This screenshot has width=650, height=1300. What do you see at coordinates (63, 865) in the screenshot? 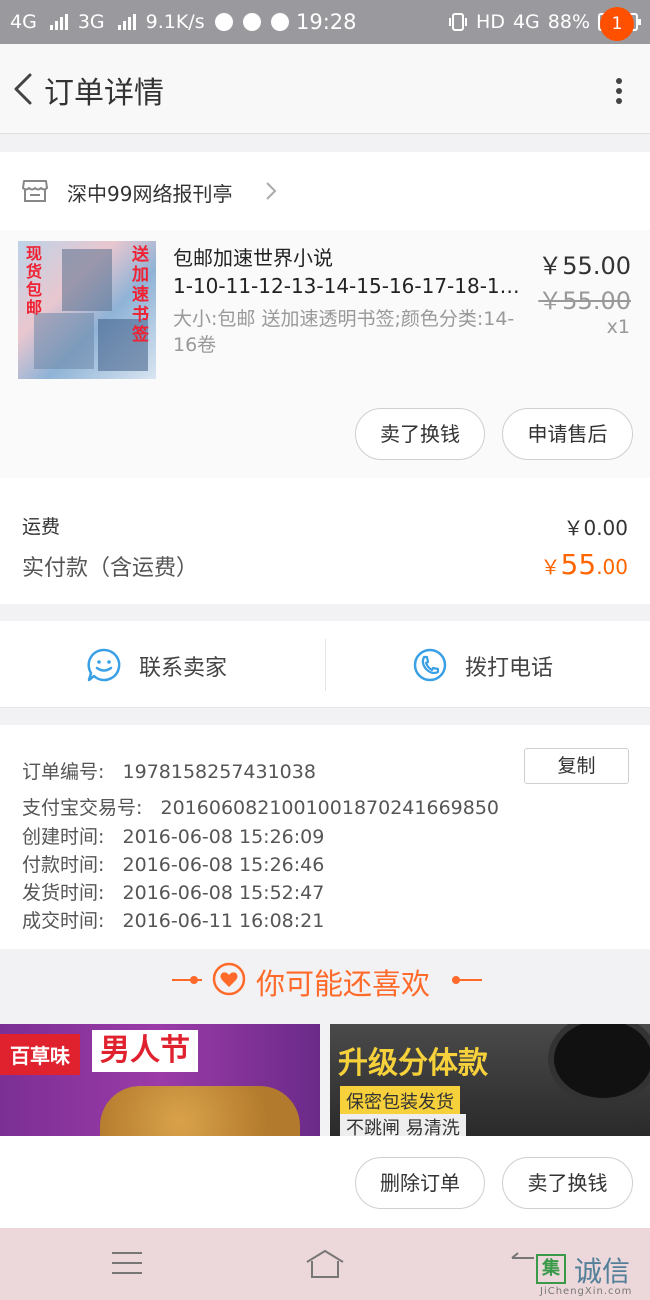
I see `paid-time-label: 付款时间:` at bounding box center [63, 865].